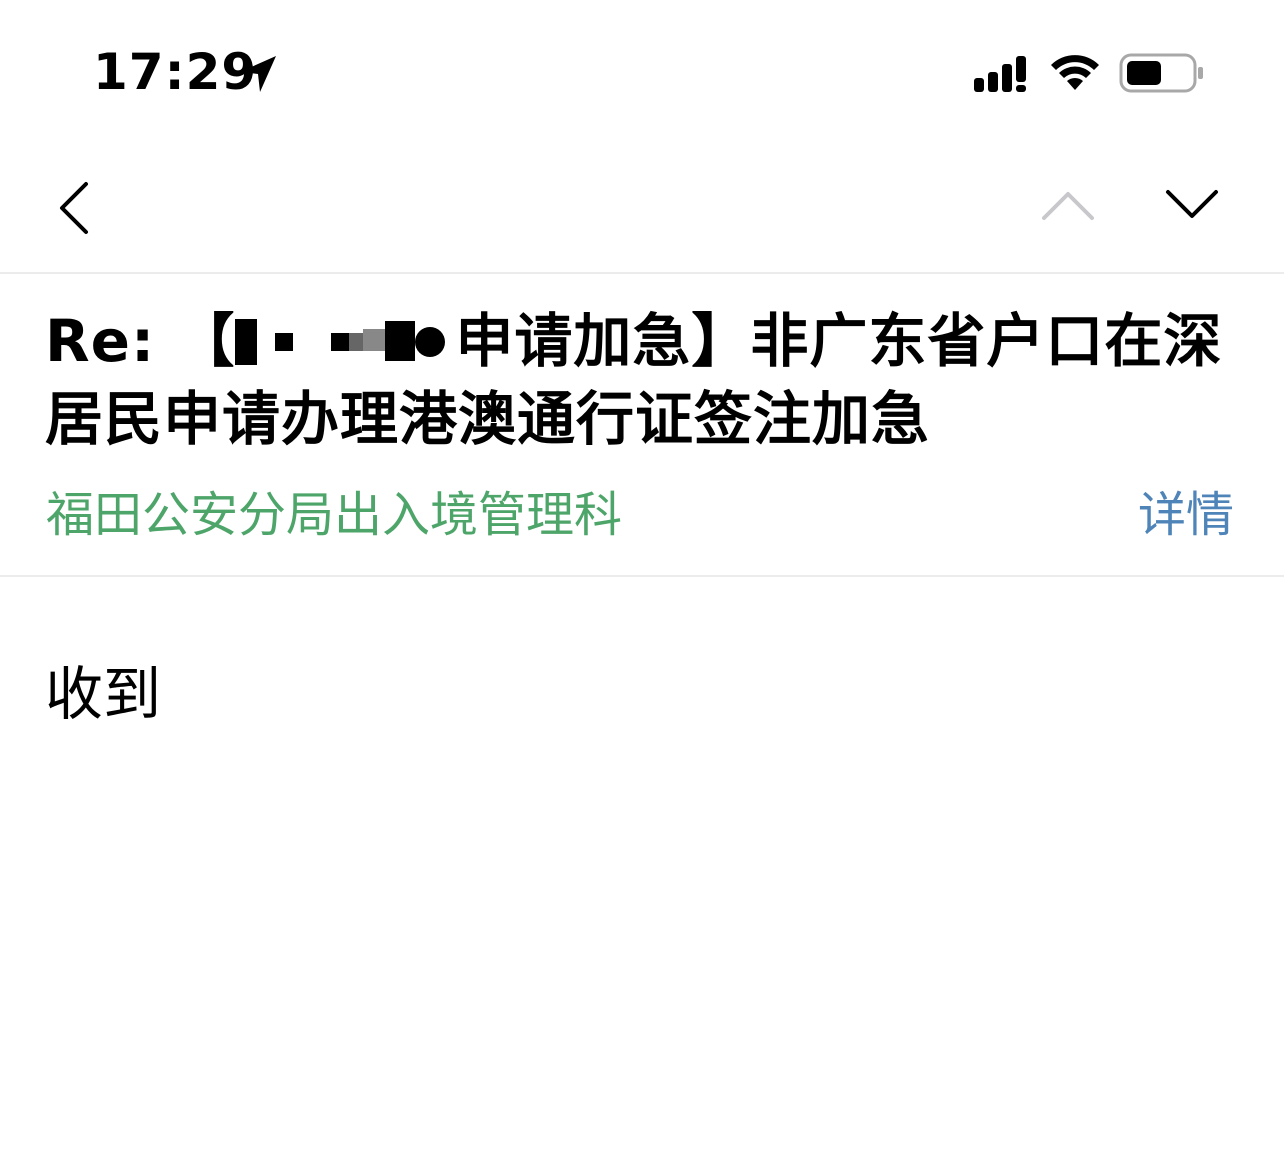  What do you see at coordinates (1186, 515) in the screenshot?
I see `details-link: 详情` at bounding box center [1186, 515].